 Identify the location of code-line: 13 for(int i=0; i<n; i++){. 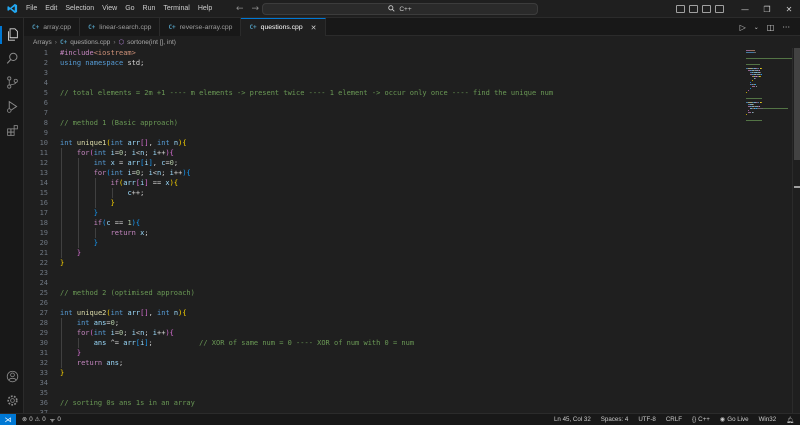
(384, 173).